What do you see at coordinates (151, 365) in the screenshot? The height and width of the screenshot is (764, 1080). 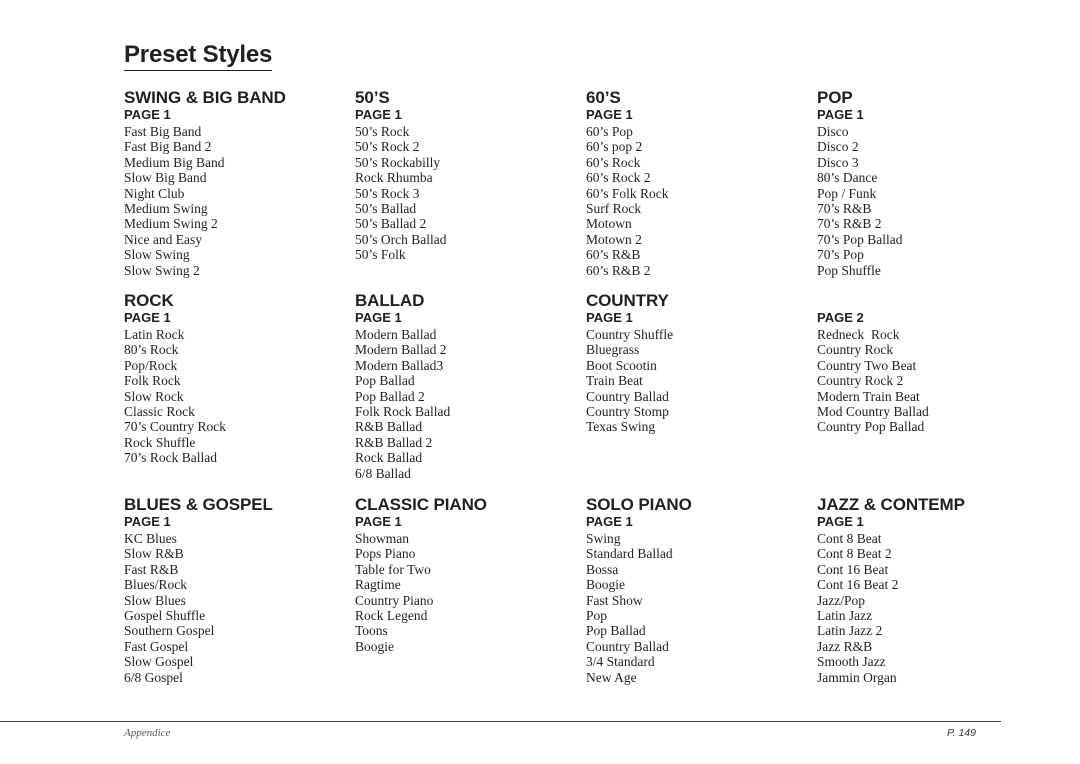 I see `style-item: Pop/Rock` at bounding box center [151, 365].